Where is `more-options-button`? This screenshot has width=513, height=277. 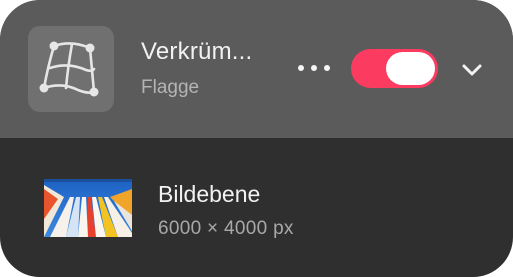 more-options-button is located at coordinates (314, 68).